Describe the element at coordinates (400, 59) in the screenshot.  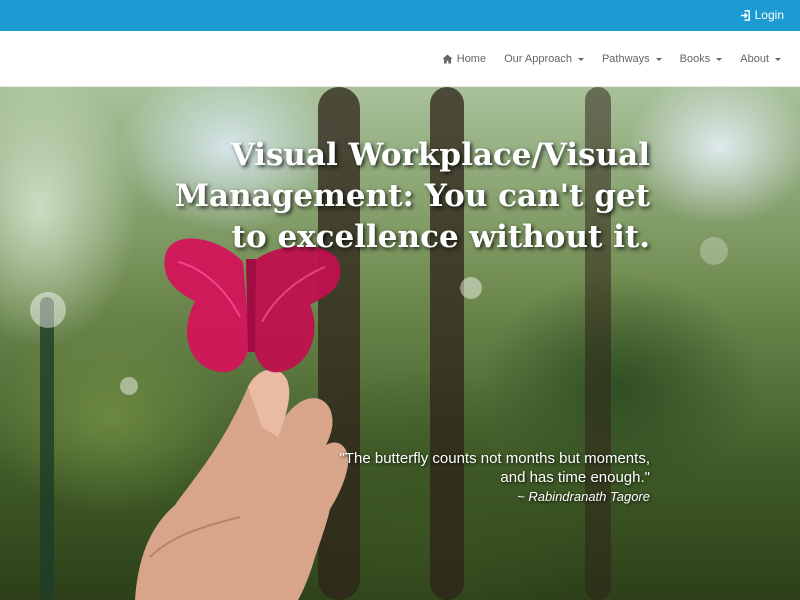
I see `main-navbar: Home Our Approach Pathways Books About` at that location.